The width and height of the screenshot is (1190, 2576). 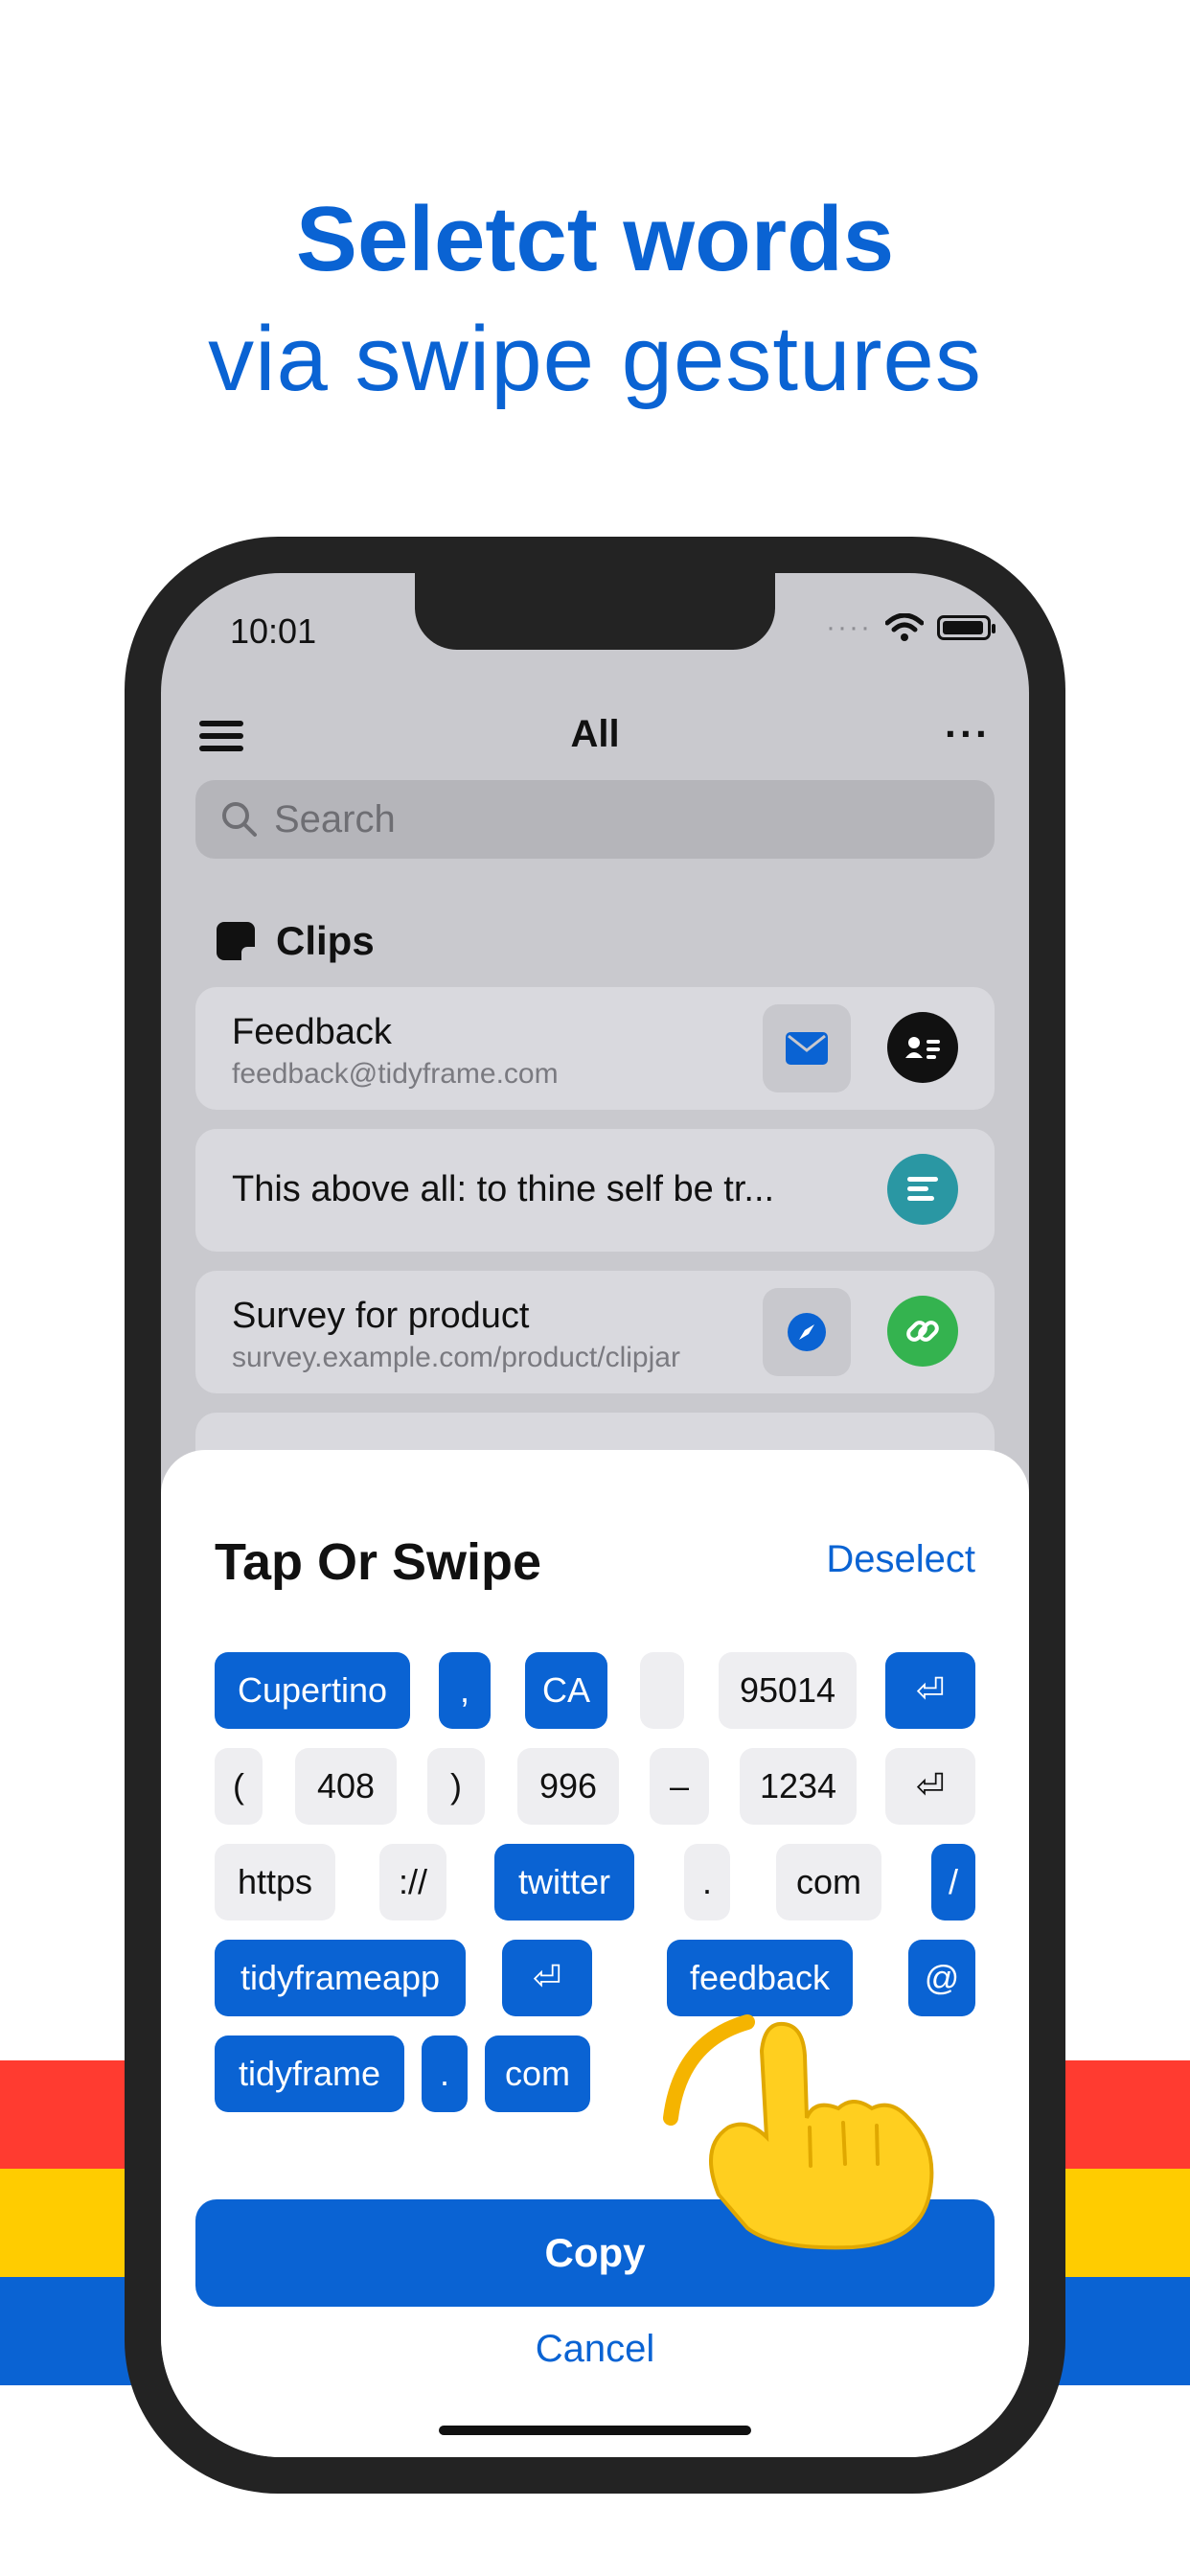 What do you see at coordinates (564, 1882) in the screenshot?
I see `token-button: twitter` at bounding box center [564, 1882].